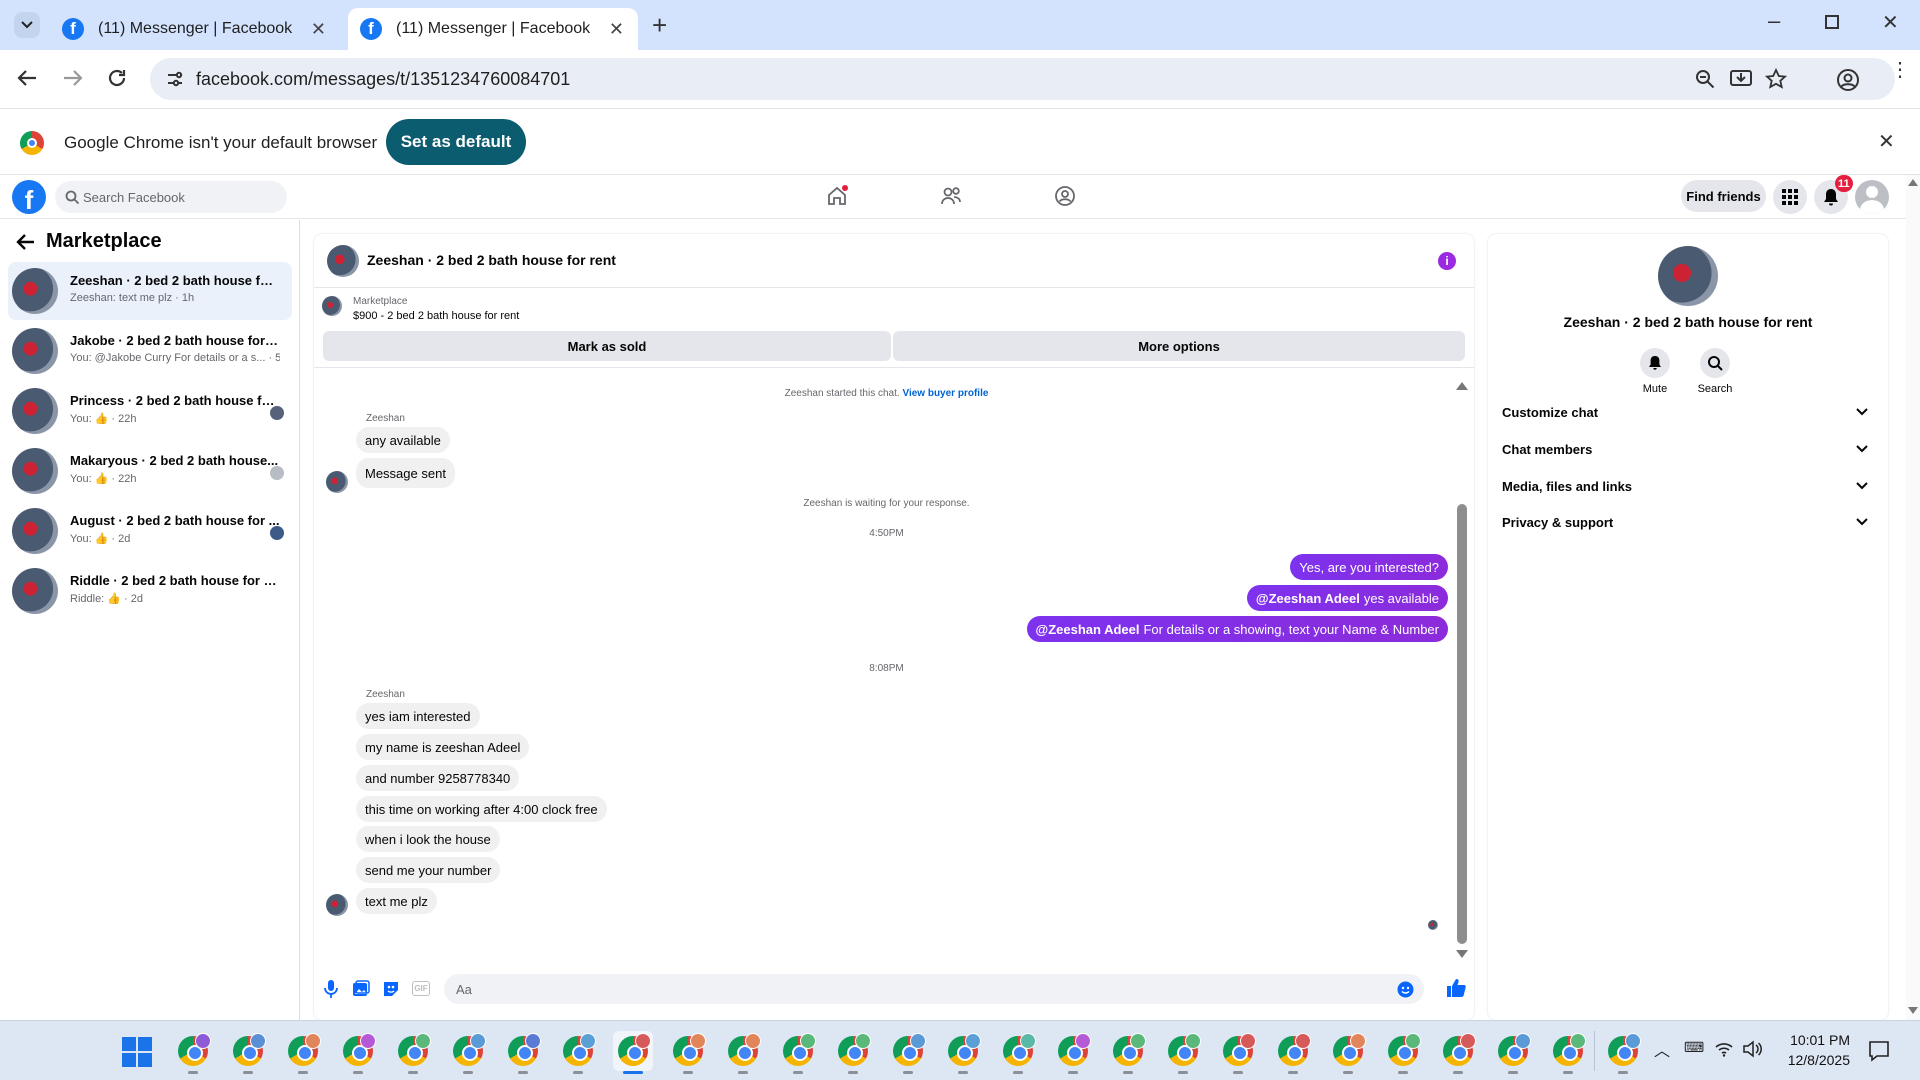  I want to click on search-in-chat-button, so click(1715, 363).